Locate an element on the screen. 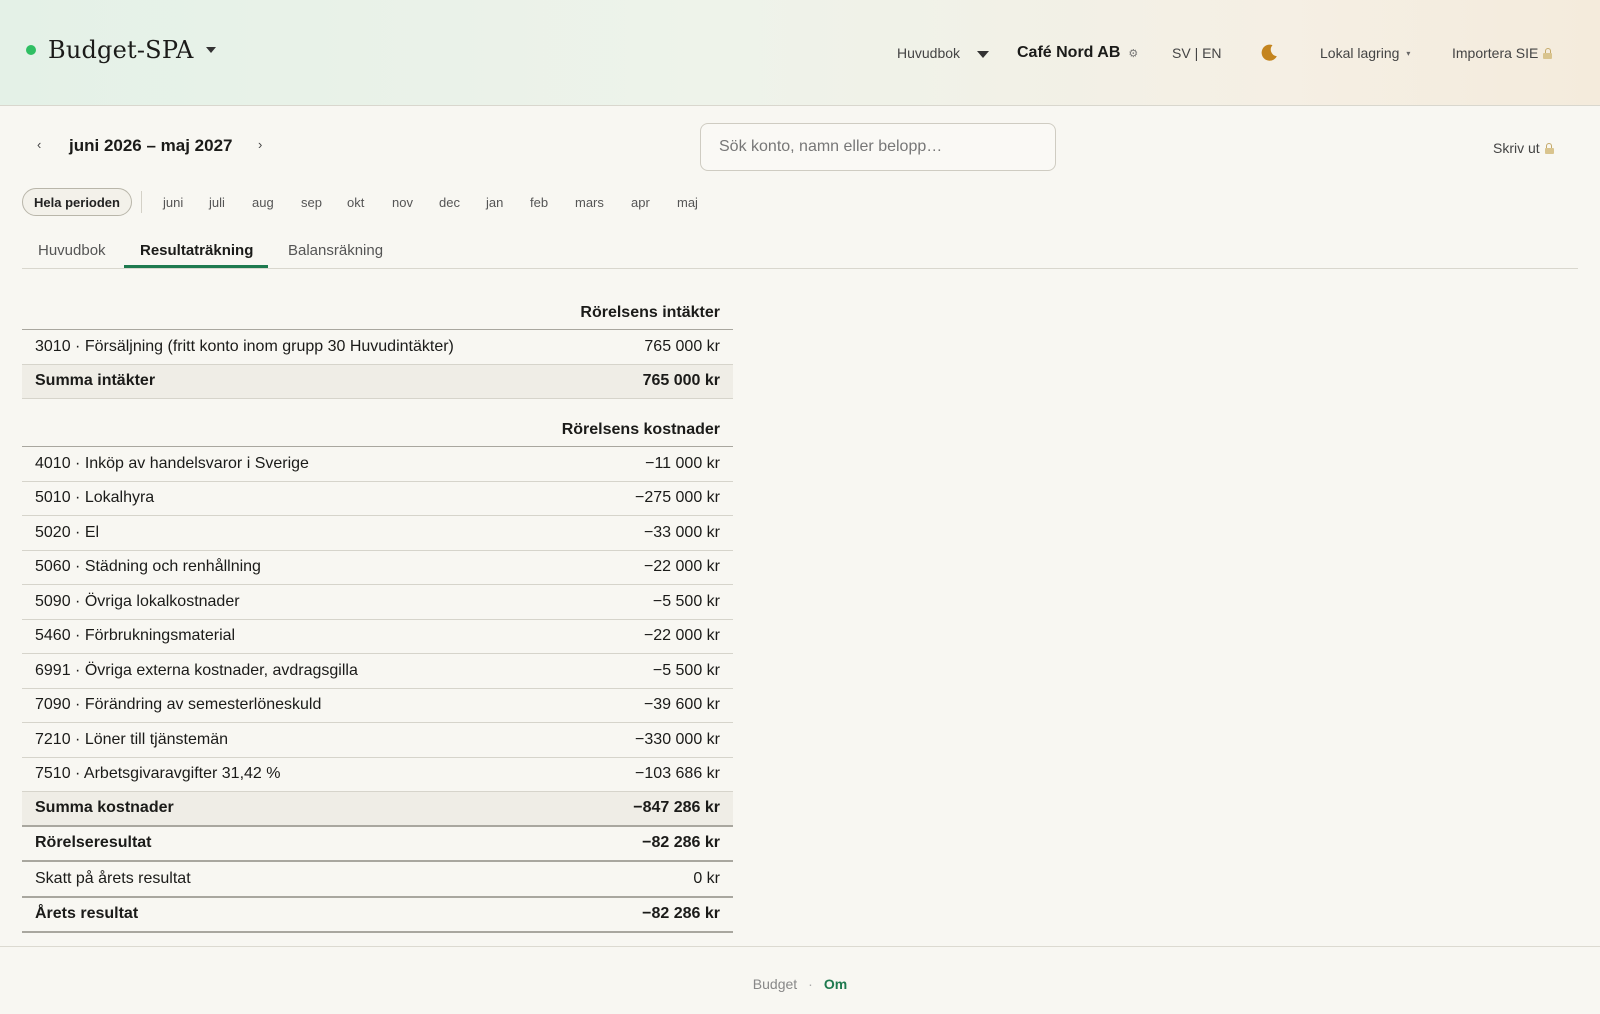 This screenshot has width=1600, height=1014. tax-row: Skatt på årets resultat 0 kr is located at coordinates (377, 880).